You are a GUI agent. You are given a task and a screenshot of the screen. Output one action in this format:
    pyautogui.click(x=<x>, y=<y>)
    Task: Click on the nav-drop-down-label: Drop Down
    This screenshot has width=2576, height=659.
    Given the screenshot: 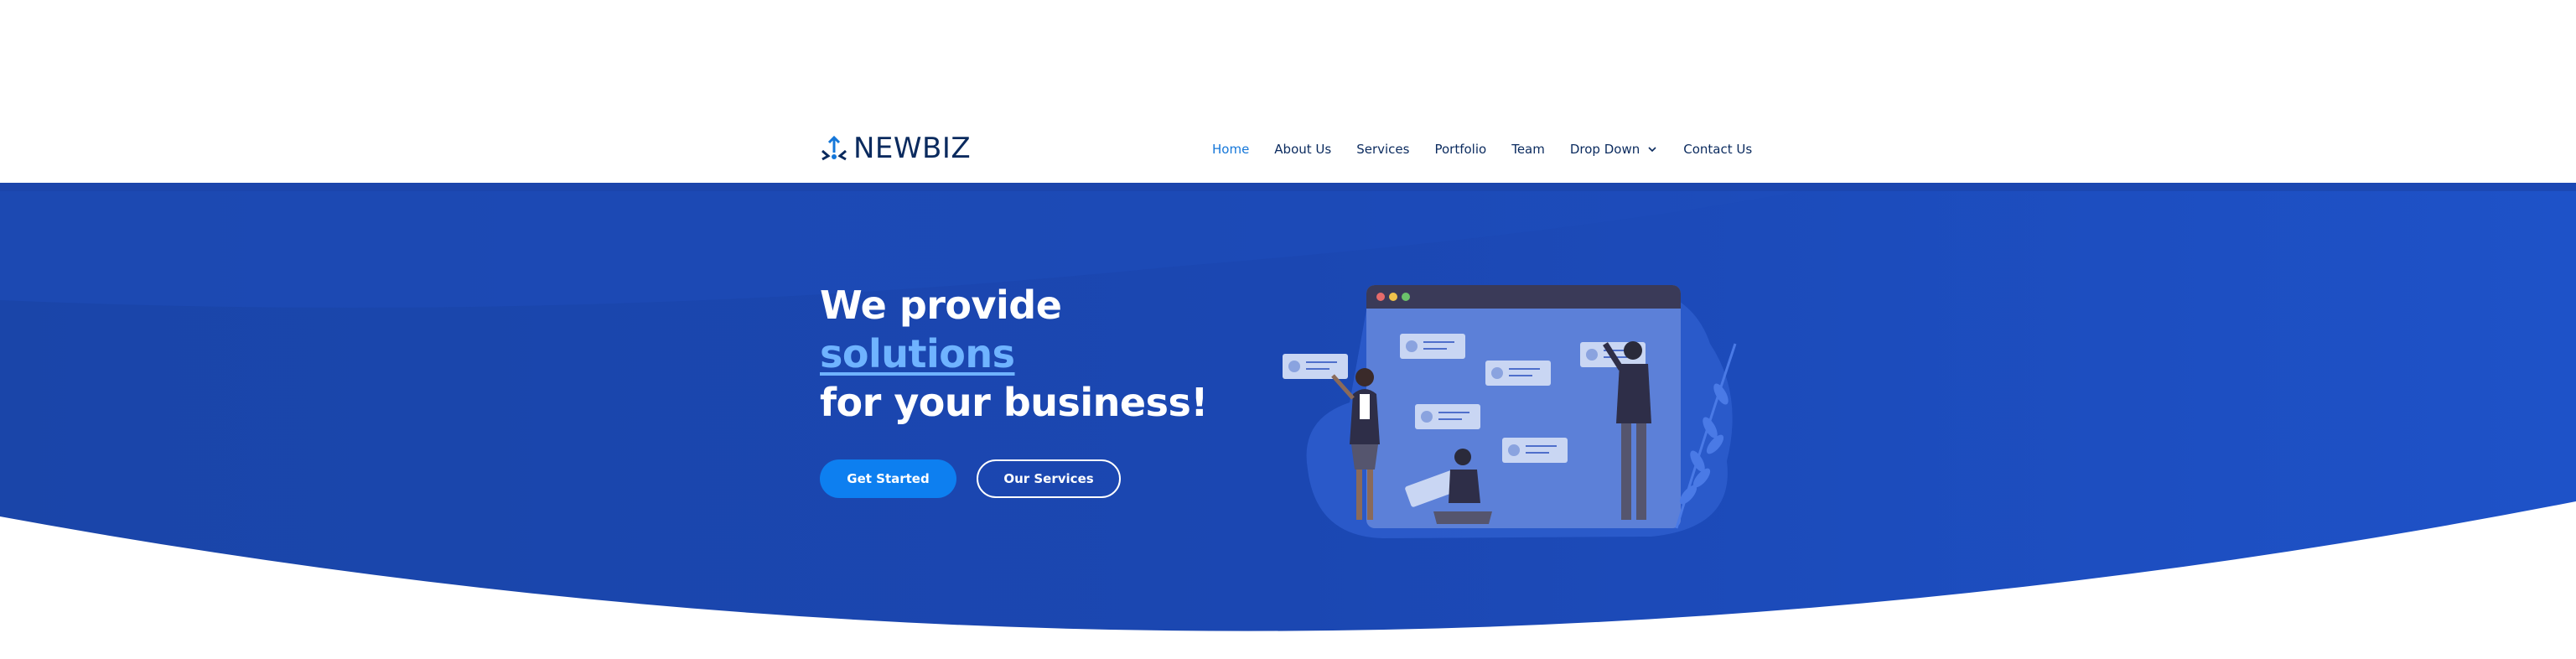 What is the action you would take?
    pyautogui.click(x=1604, y=149)
    